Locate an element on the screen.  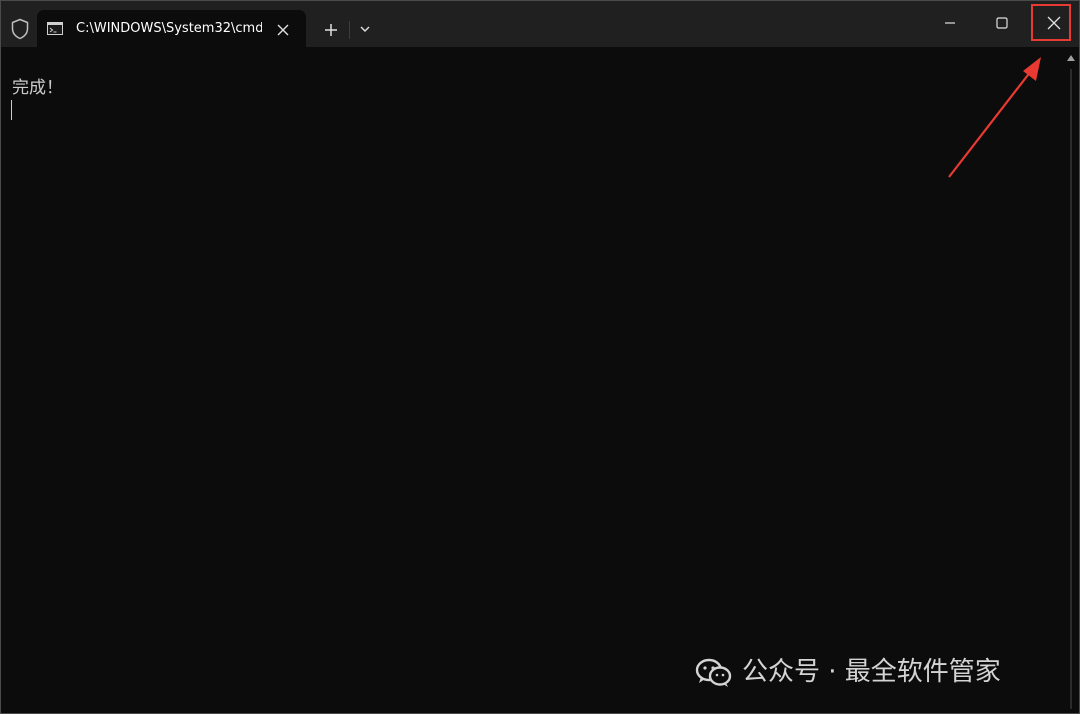
shield-icon is located at coordinates (20, 29).